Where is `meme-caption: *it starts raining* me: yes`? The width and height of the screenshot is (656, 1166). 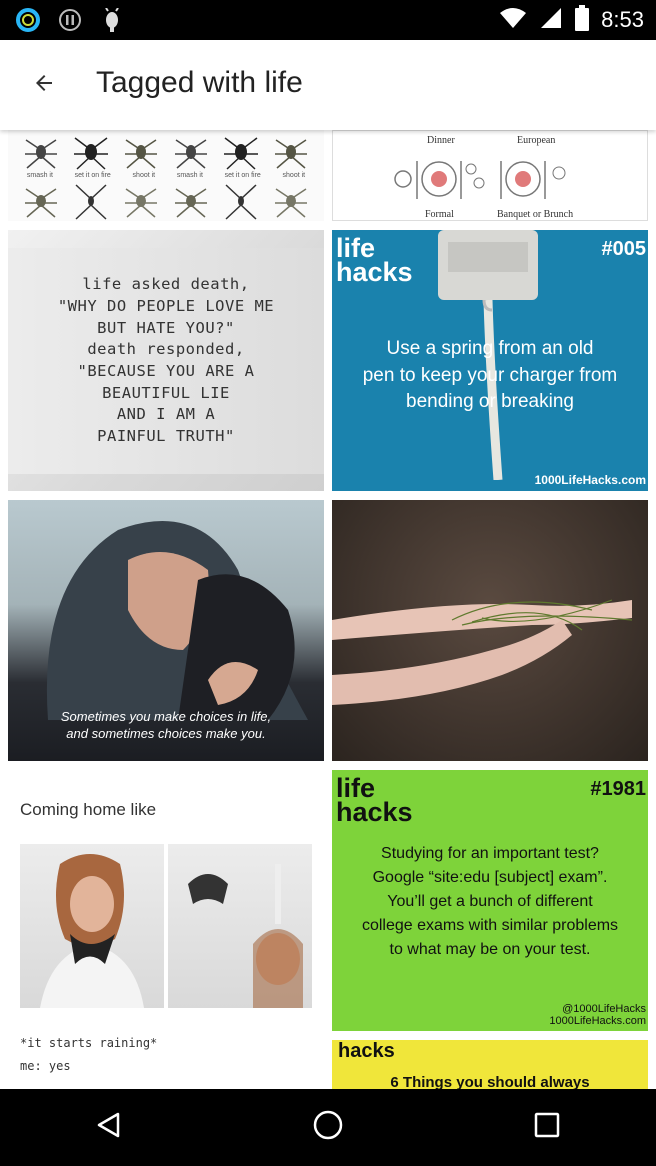
meme-caption: *it starts raining* me: yes is located at coordinates (89, 1054).